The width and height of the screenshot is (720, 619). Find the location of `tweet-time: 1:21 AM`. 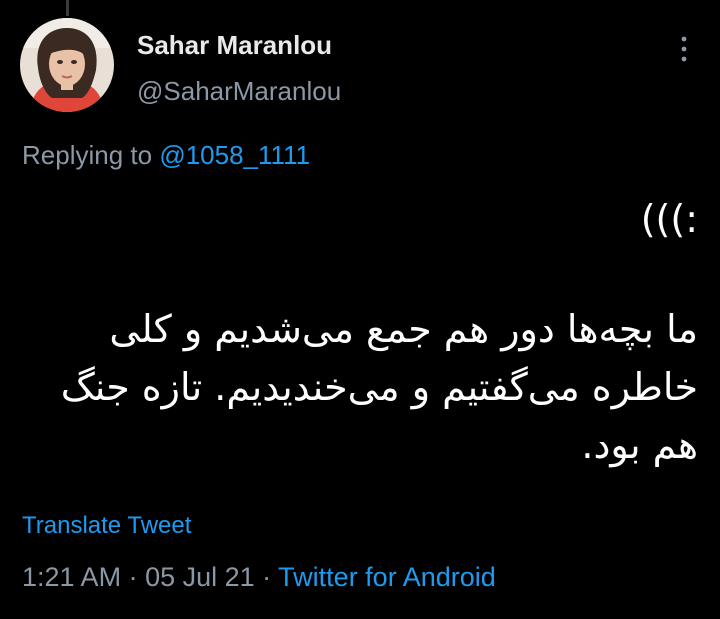

tweet-time: 1:21 AM is located at coordinates (72, 577).